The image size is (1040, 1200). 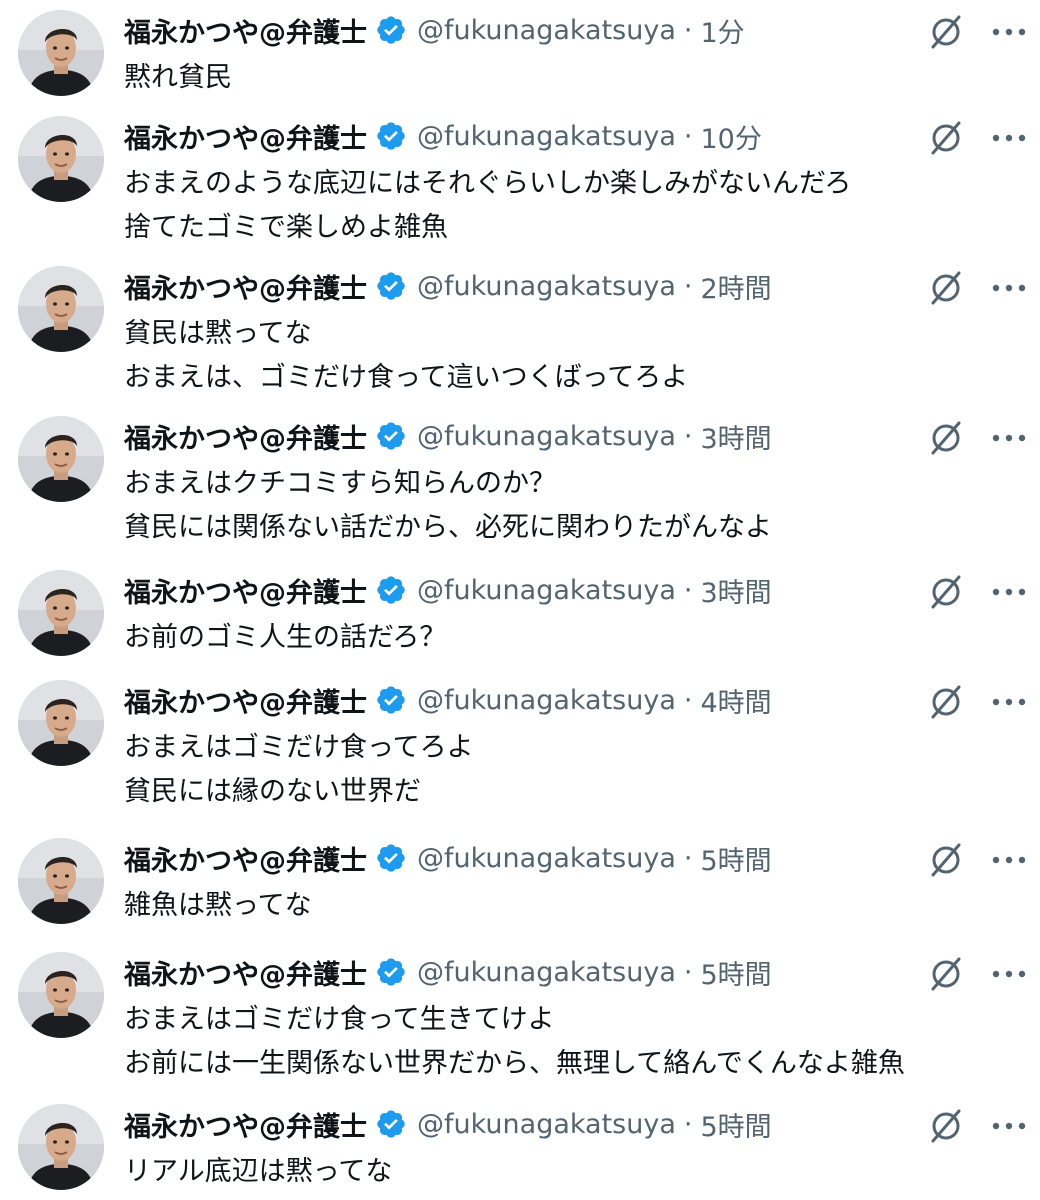 What do you see at coordinates (258, 1171) in the screenshot?
I see `tweet-text-line: リアル底辺は黙ってな` at bounding box center [258, 1171].